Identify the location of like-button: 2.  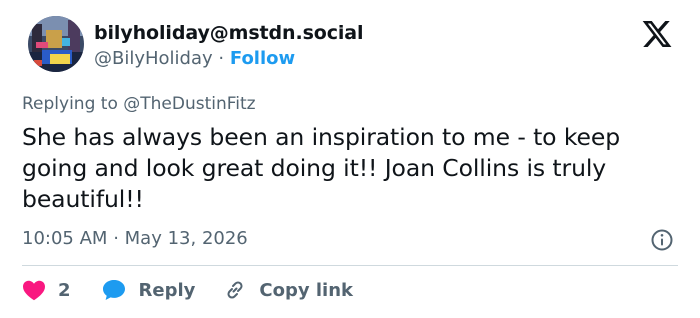
(46, 290).